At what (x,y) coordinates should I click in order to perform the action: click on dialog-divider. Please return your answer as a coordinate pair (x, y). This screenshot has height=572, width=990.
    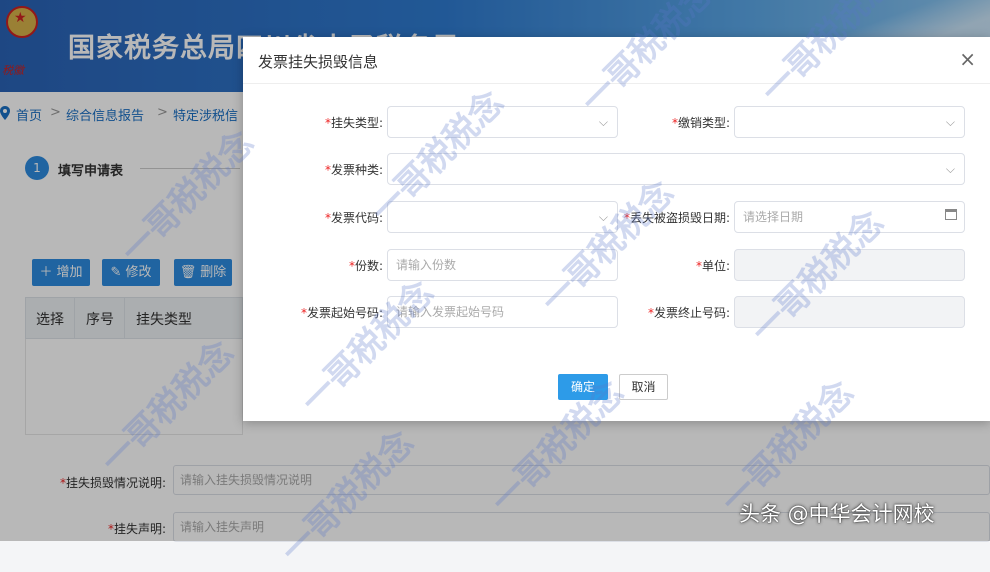
    Looking at the image, I should click on (616, 83).